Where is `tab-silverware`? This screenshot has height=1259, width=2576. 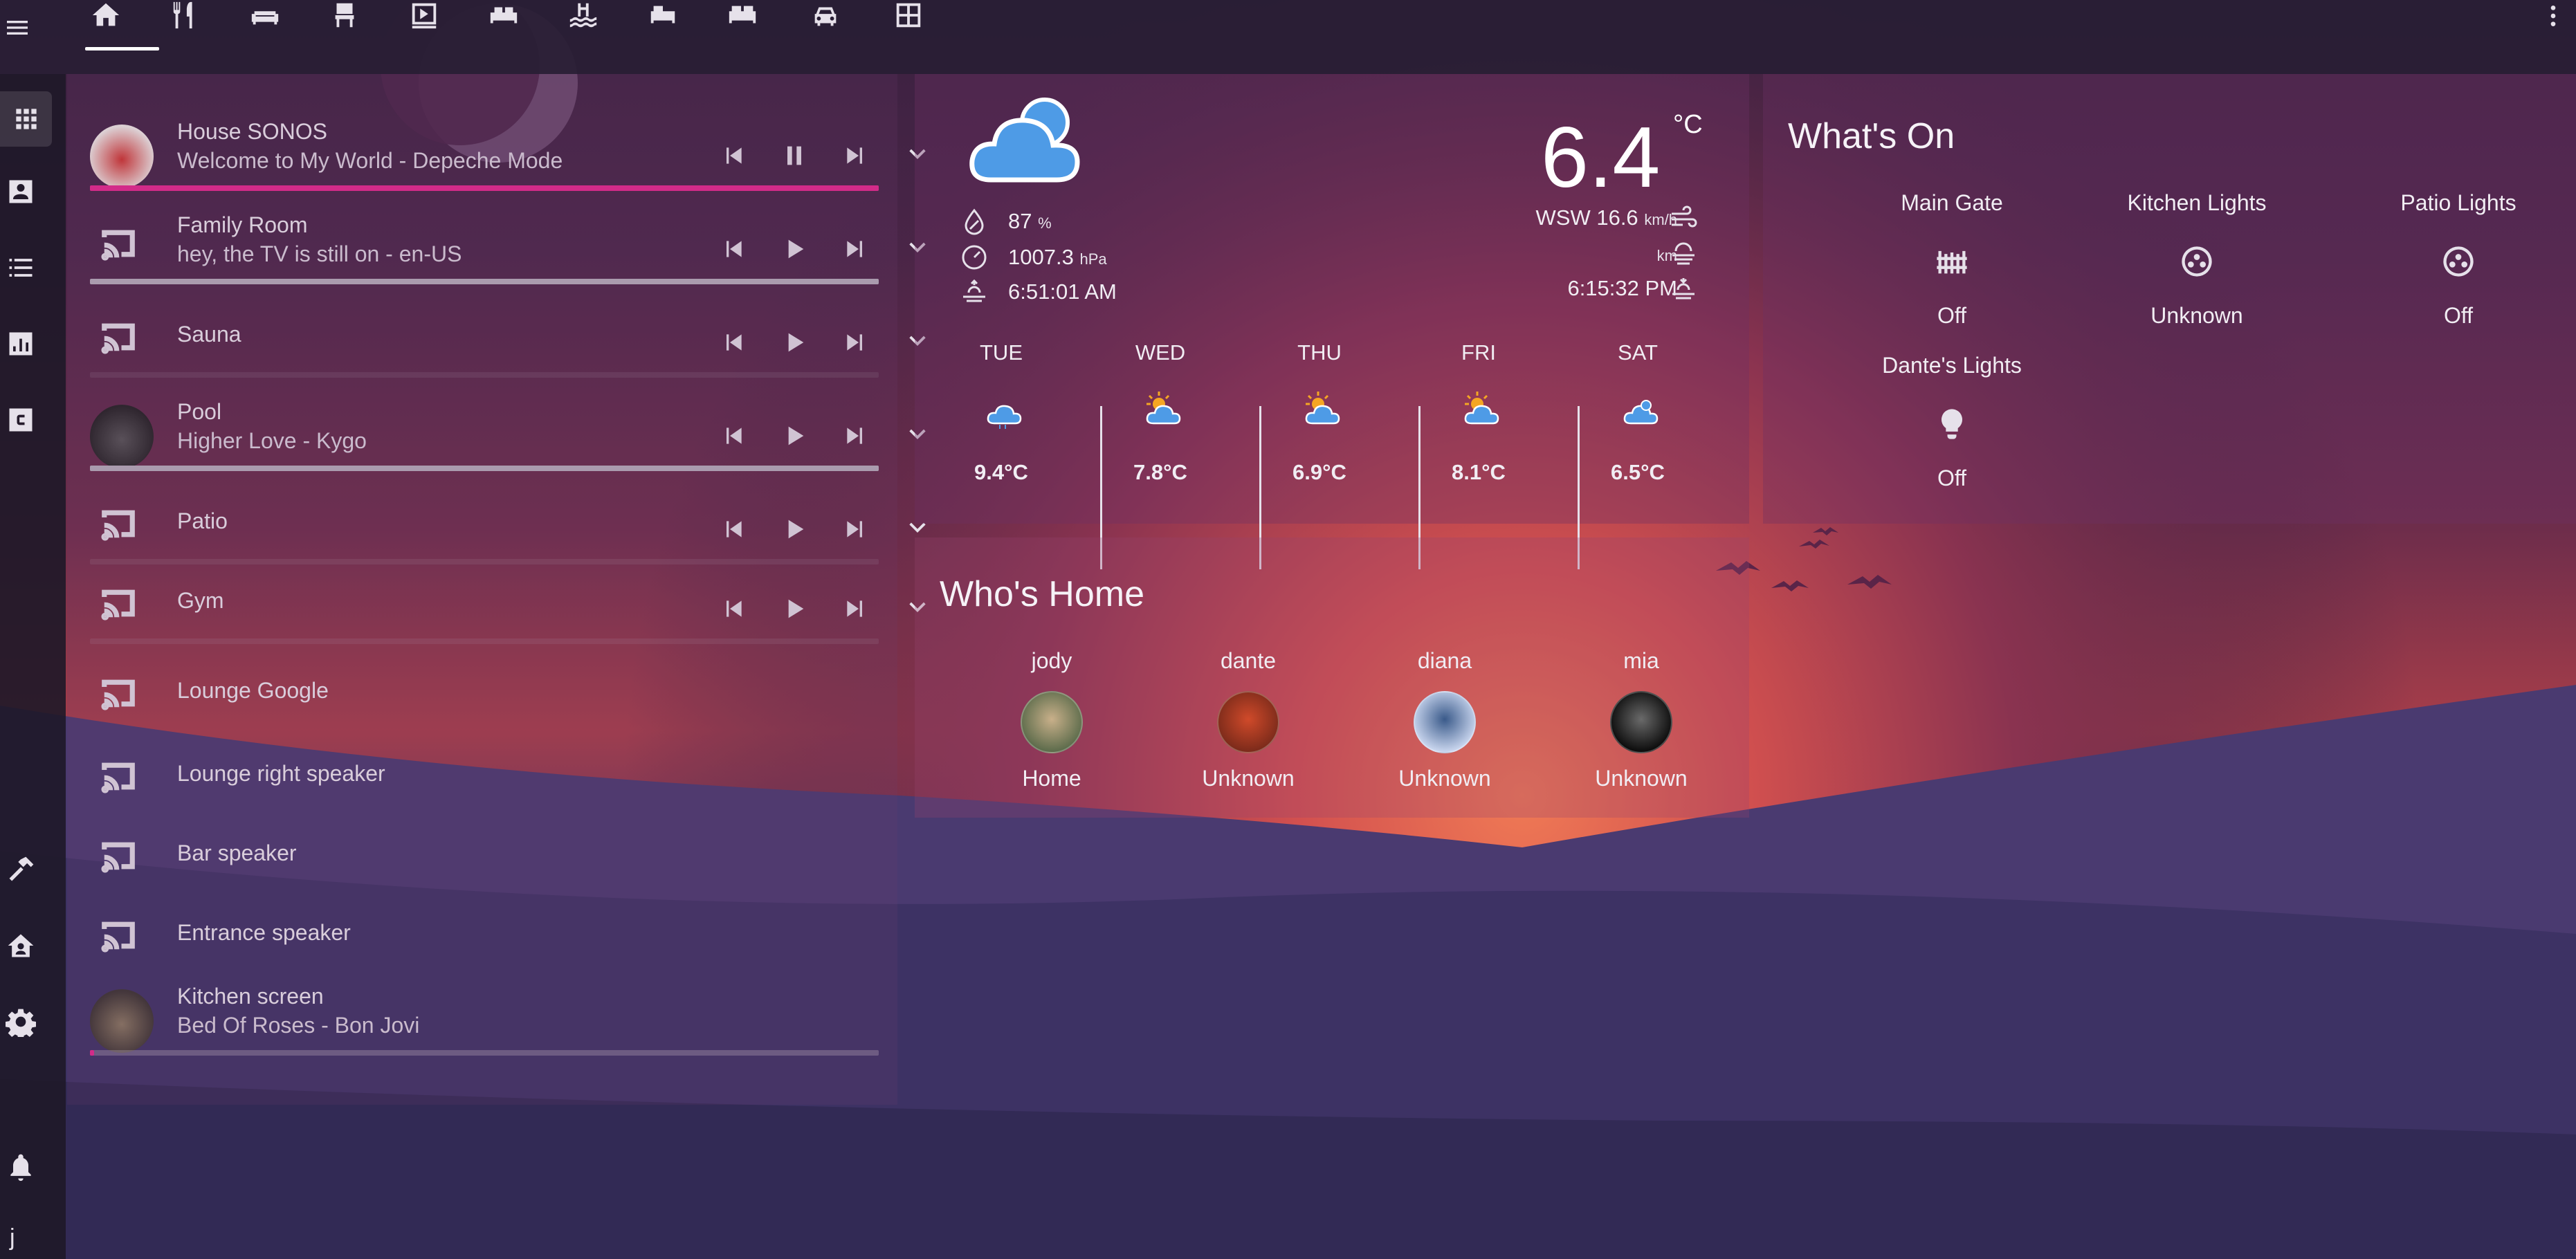 tab-silverware is located at coordinates (186, 20).